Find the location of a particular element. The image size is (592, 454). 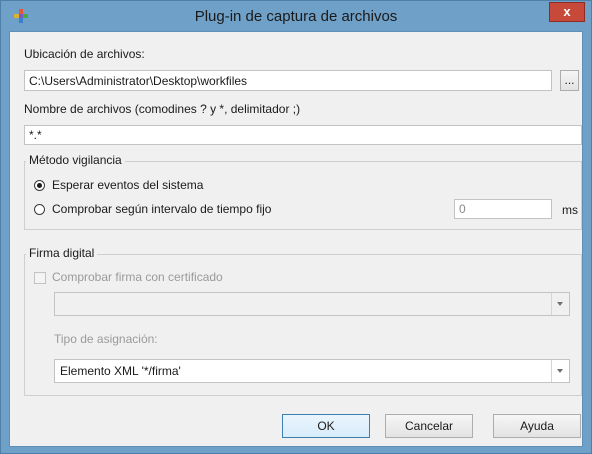

cancel-button: Cancelar is located at coordinates (429, 426).